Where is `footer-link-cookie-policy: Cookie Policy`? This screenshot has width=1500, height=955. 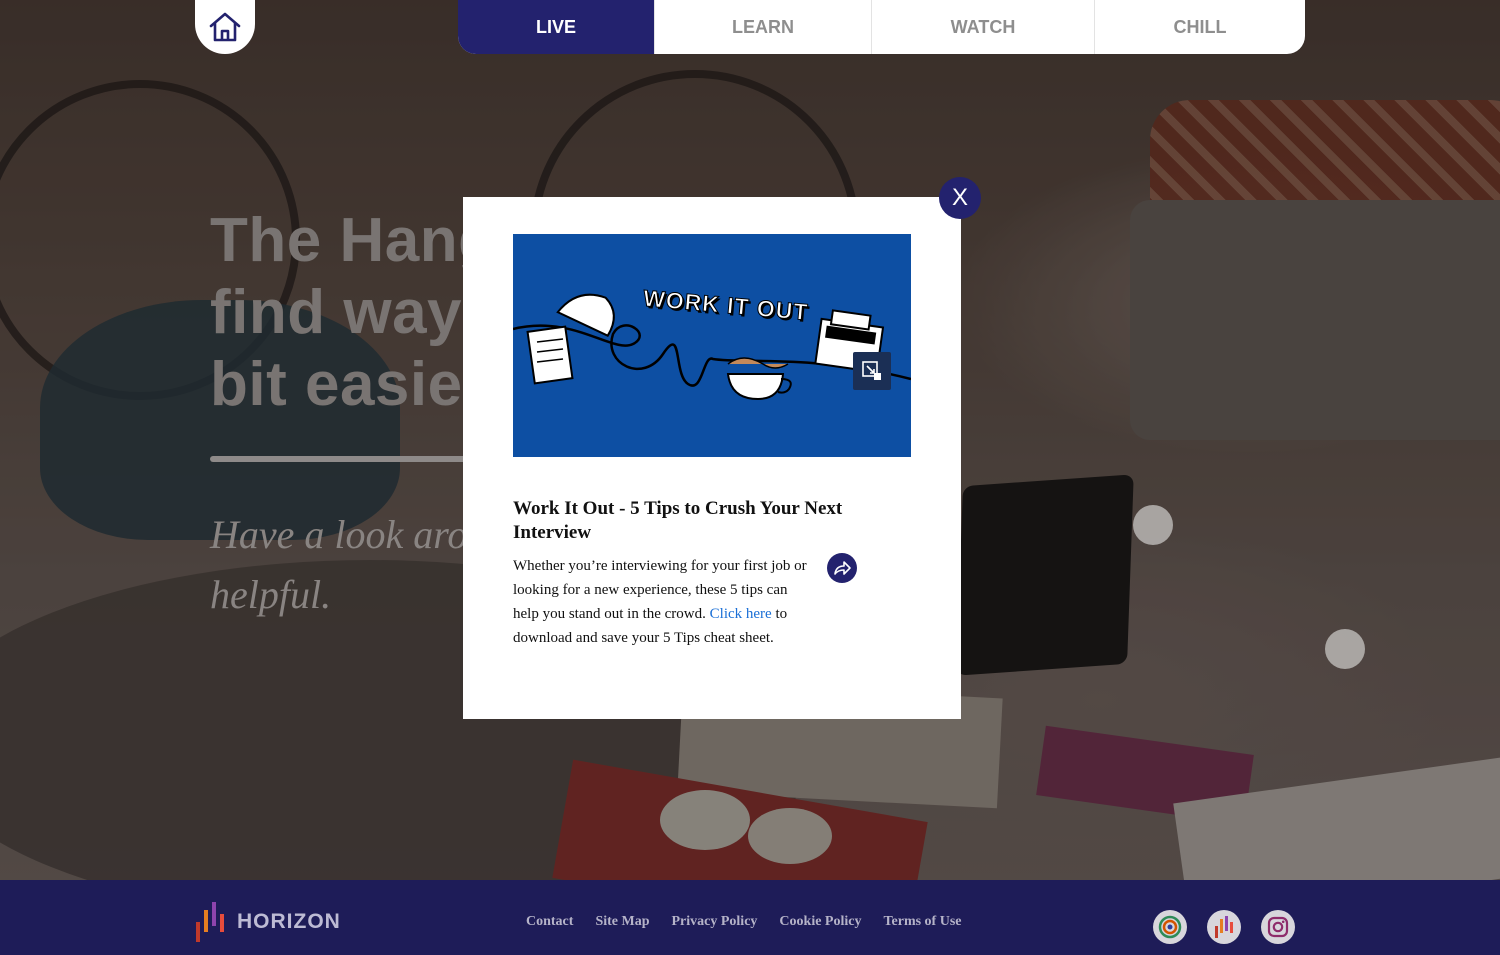 footer-link-cookie-policy: Cookie Policy is located at coordinates (820, 922).